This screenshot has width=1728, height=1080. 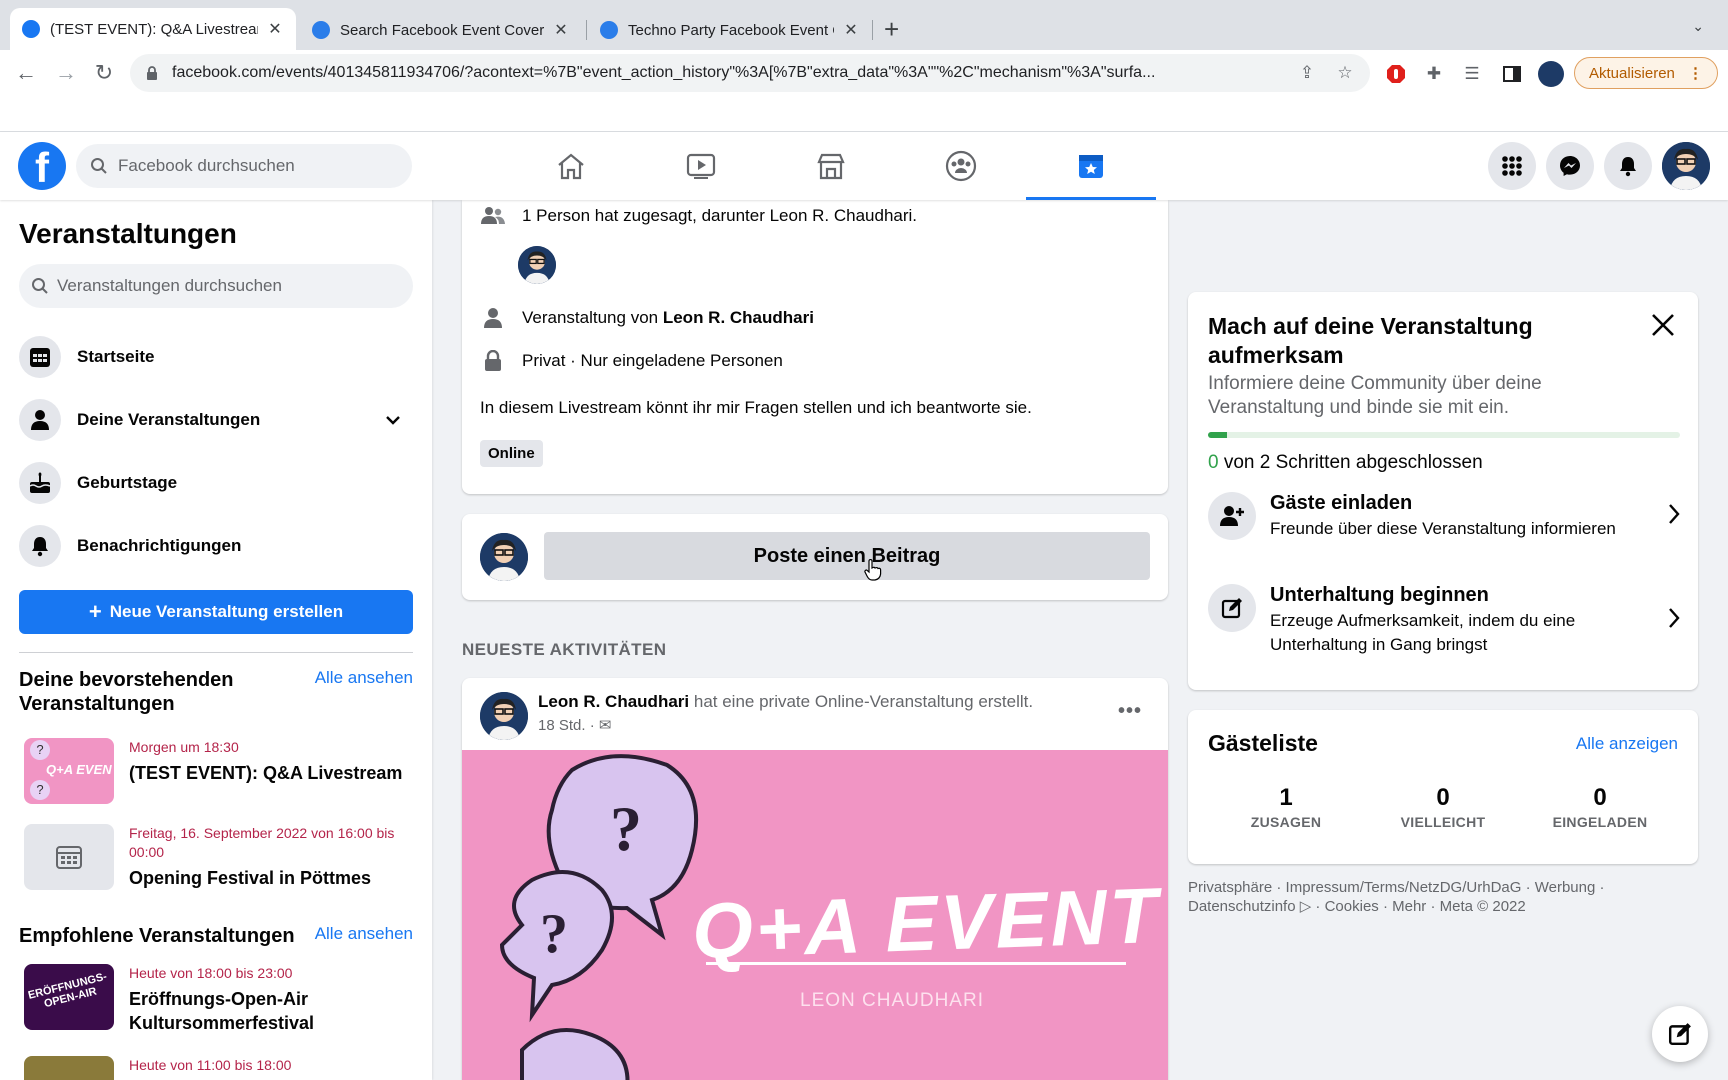 I want to click on upcoming-see-all-link: Alle ansehen, so click(x=364, y=692).